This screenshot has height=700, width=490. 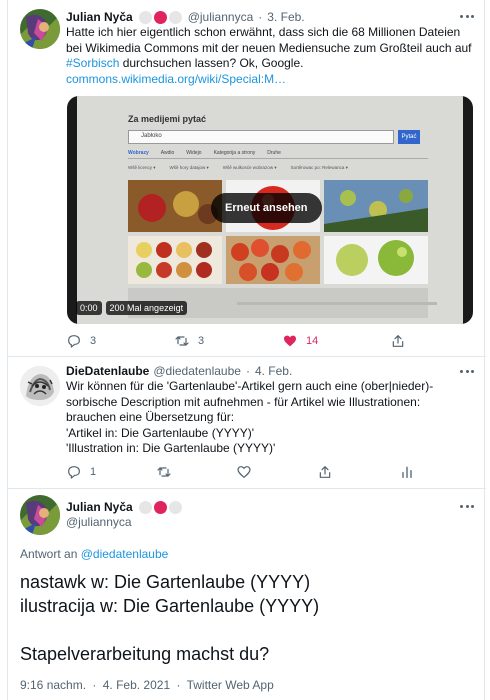 What do you see at coordinates (273, 371) in the screenshot?
I see `timestamp: 4. Feb.` at bounding box center [273, 371].